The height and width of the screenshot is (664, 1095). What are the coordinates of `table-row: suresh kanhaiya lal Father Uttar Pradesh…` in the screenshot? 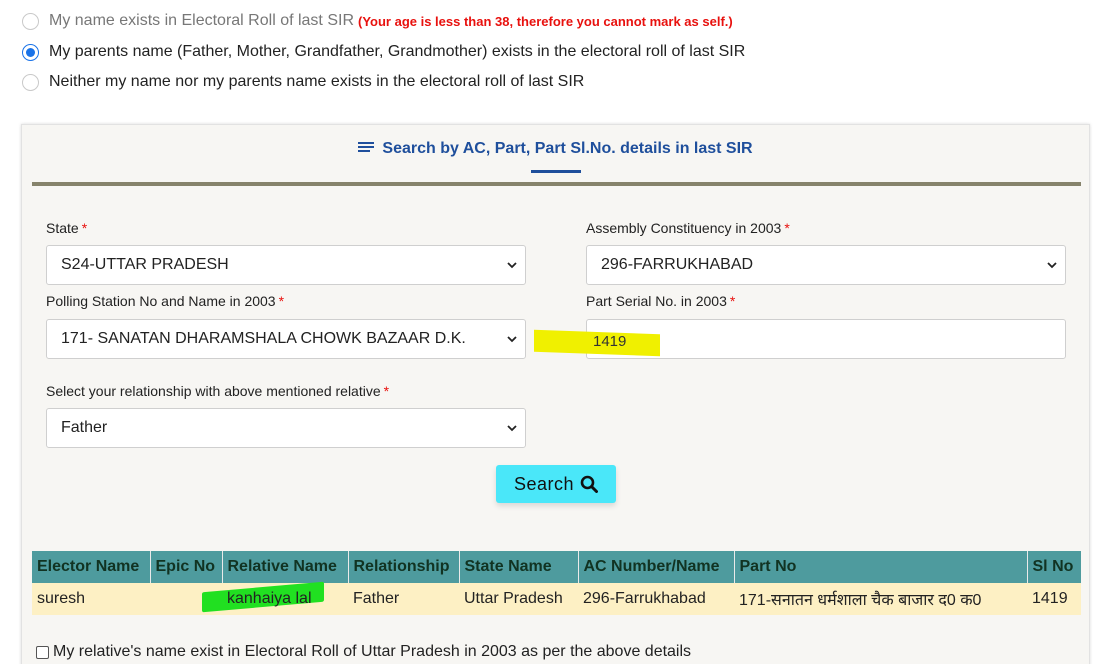 It's located at (556, 598).